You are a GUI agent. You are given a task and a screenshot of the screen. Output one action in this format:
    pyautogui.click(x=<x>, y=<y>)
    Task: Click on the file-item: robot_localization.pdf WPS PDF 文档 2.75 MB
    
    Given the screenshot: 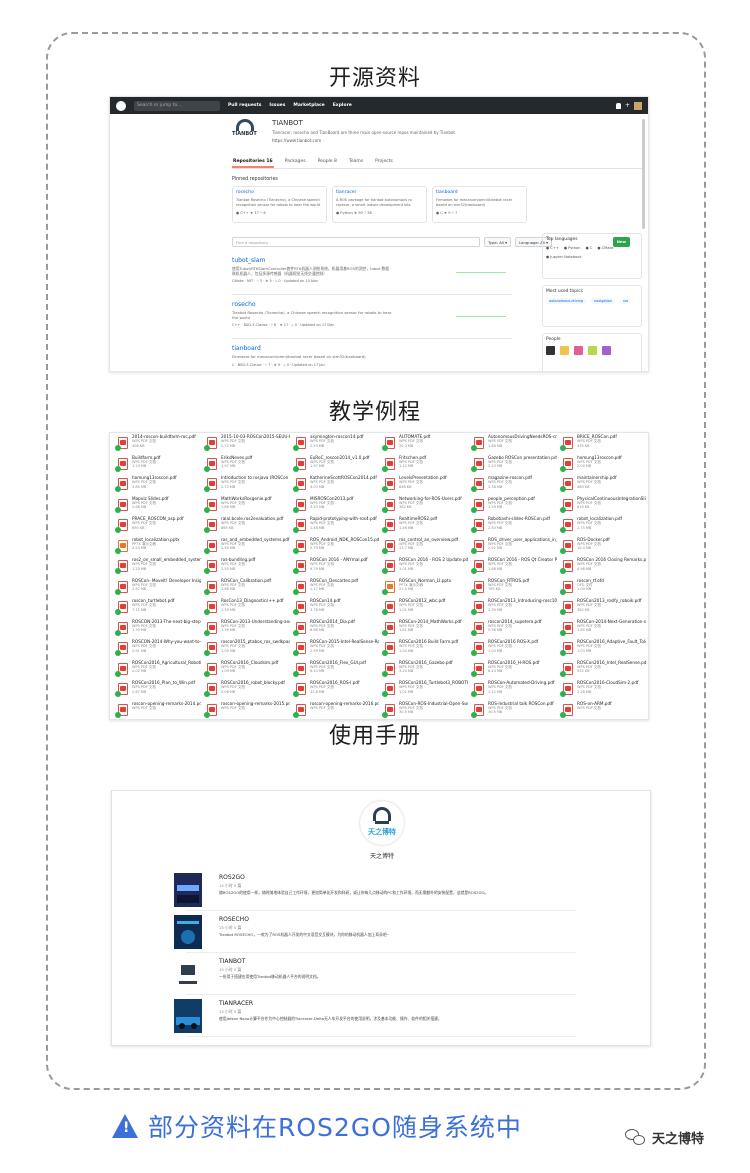 What is the action you would take?
    pyautogui.click(x=601, y=526)
    